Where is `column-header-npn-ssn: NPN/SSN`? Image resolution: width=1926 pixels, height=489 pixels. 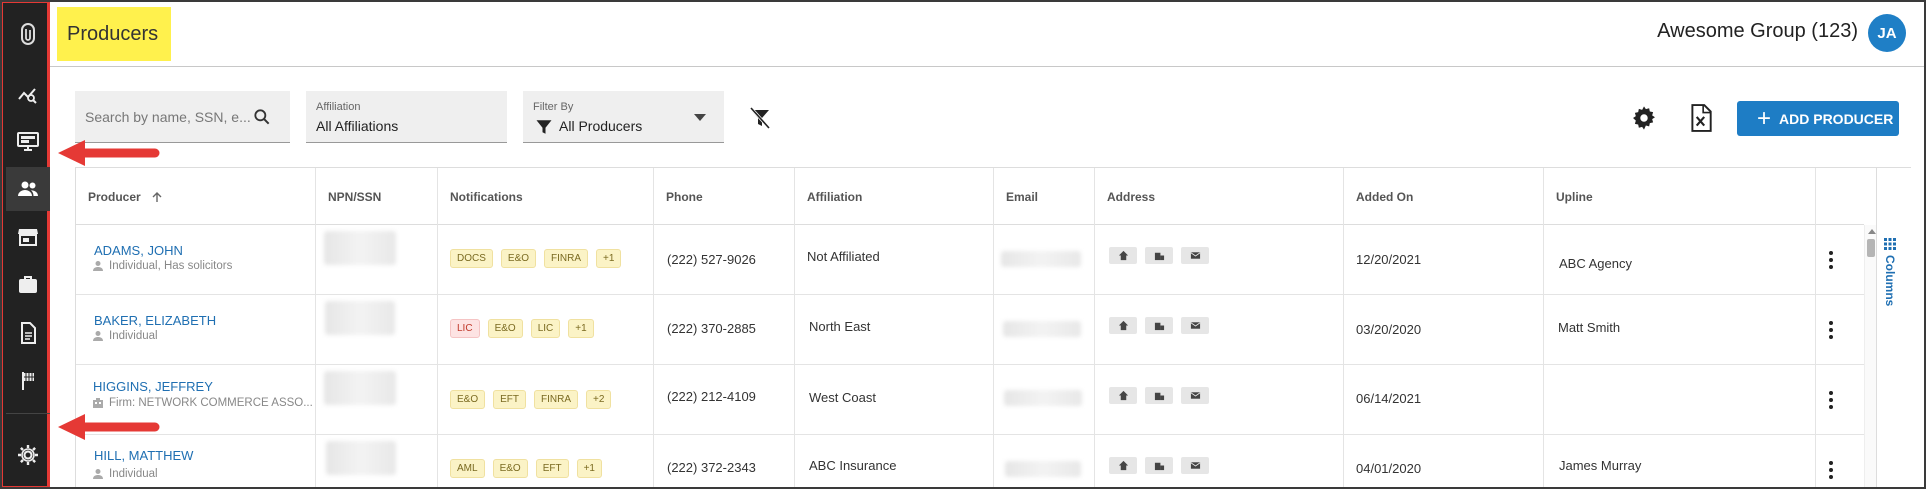
column-header-npn-ssn: NPN/SSN is located at coordinates (377, 196).